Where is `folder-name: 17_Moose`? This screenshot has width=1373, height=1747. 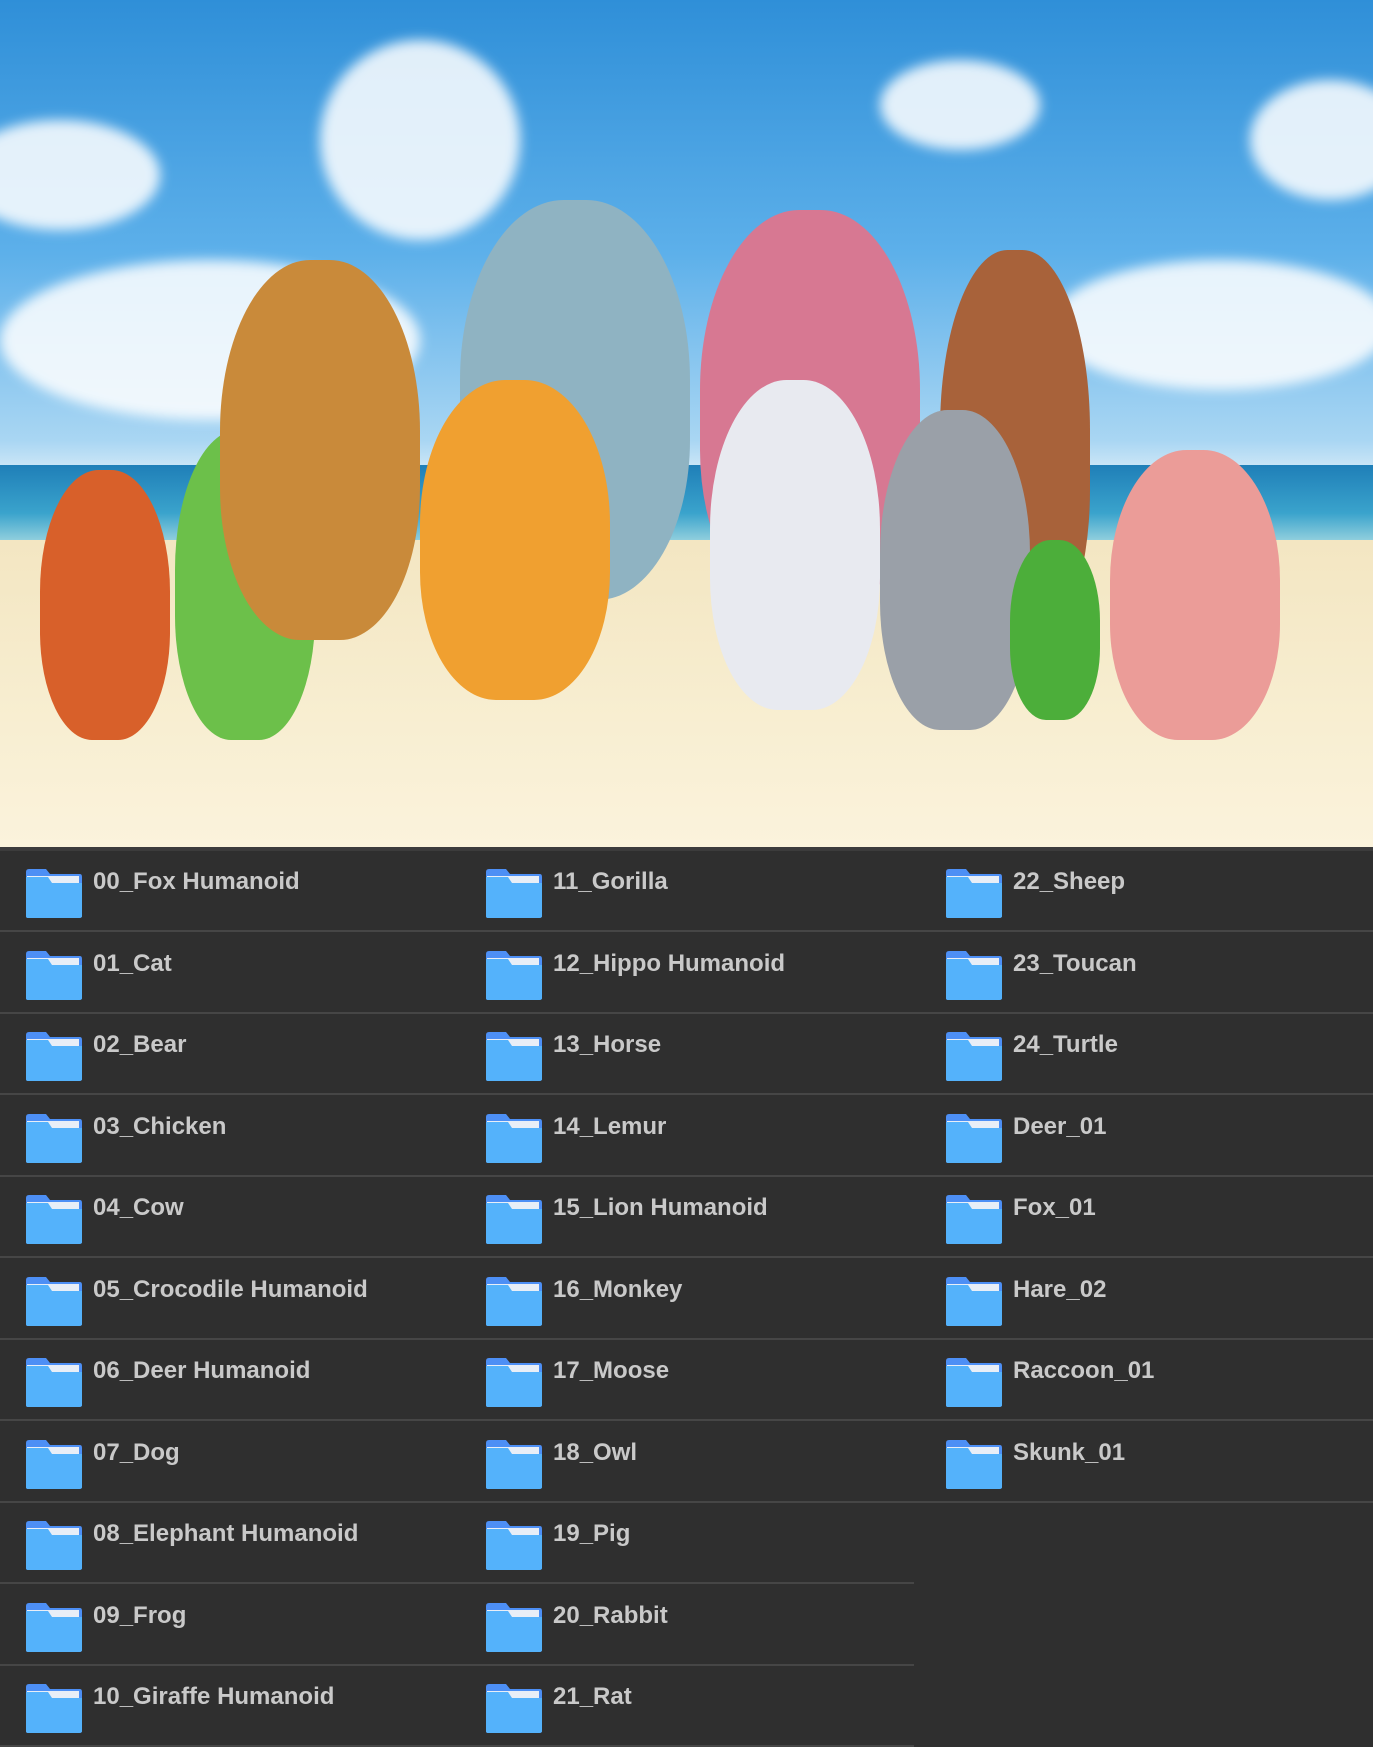
folder-name: 17_Moose is located at coordinates (611, 1370).